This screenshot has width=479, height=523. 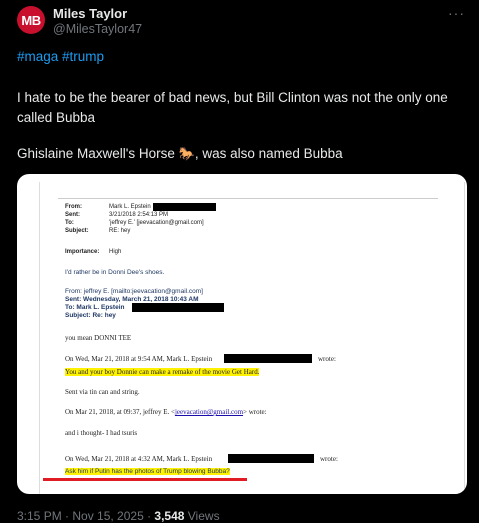 What do you see at coordinates (248, 198) in the screenshot?
I see `header-divider` at bounding box center [248, 198].